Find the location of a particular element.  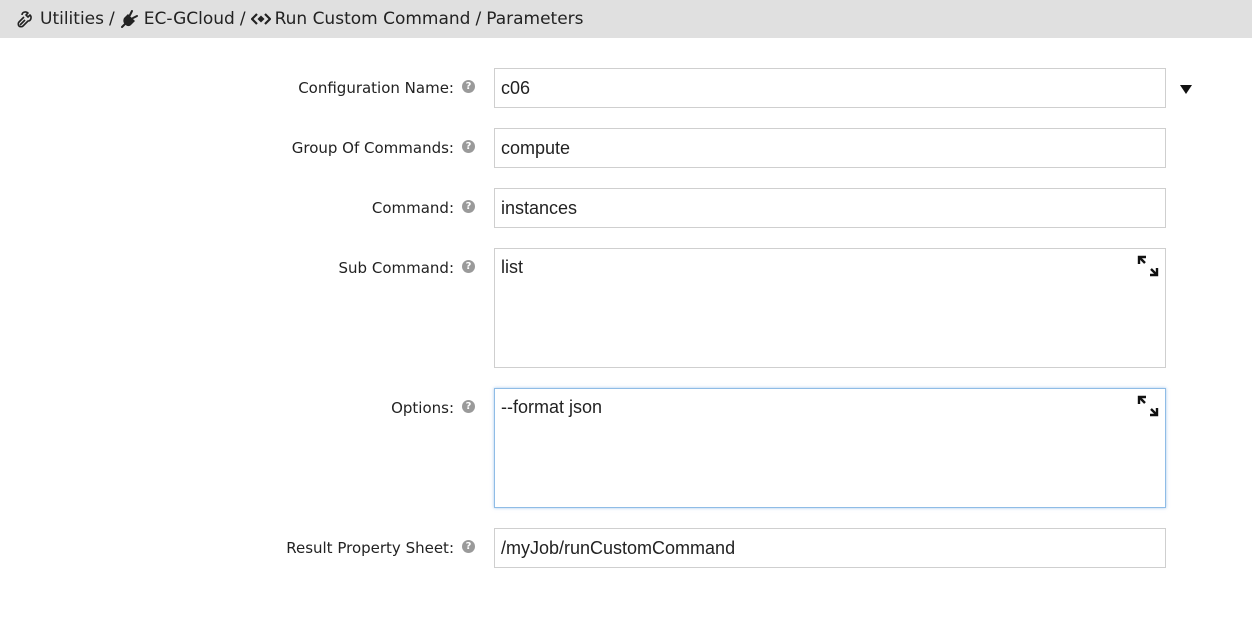

group-of-commands-label: Group Of Commands: is located at coordinates (372, 148).